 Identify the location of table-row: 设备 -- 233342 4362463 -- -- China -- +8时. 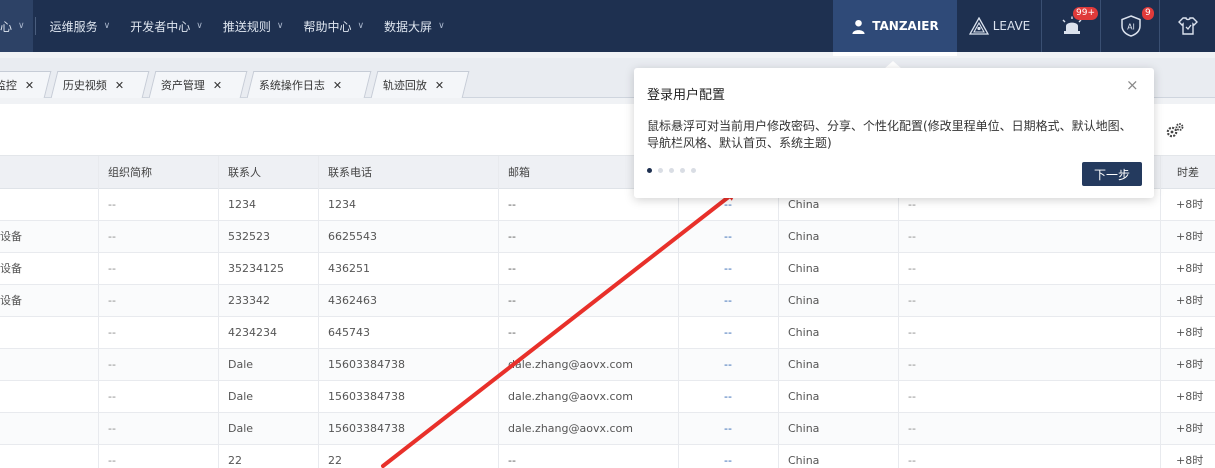
(607, 301).